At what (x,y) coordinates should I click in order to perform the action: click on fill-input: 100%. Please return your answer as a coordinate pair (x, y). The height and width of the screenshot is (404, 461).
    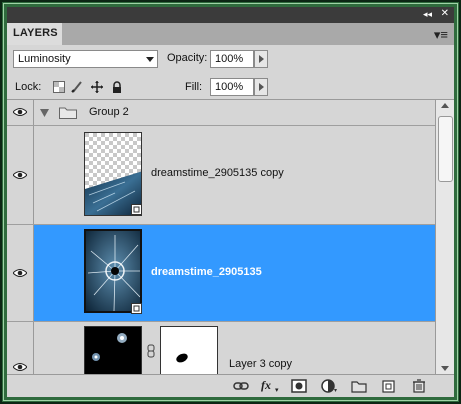
    Looking at the image, I should click on (232, 87).